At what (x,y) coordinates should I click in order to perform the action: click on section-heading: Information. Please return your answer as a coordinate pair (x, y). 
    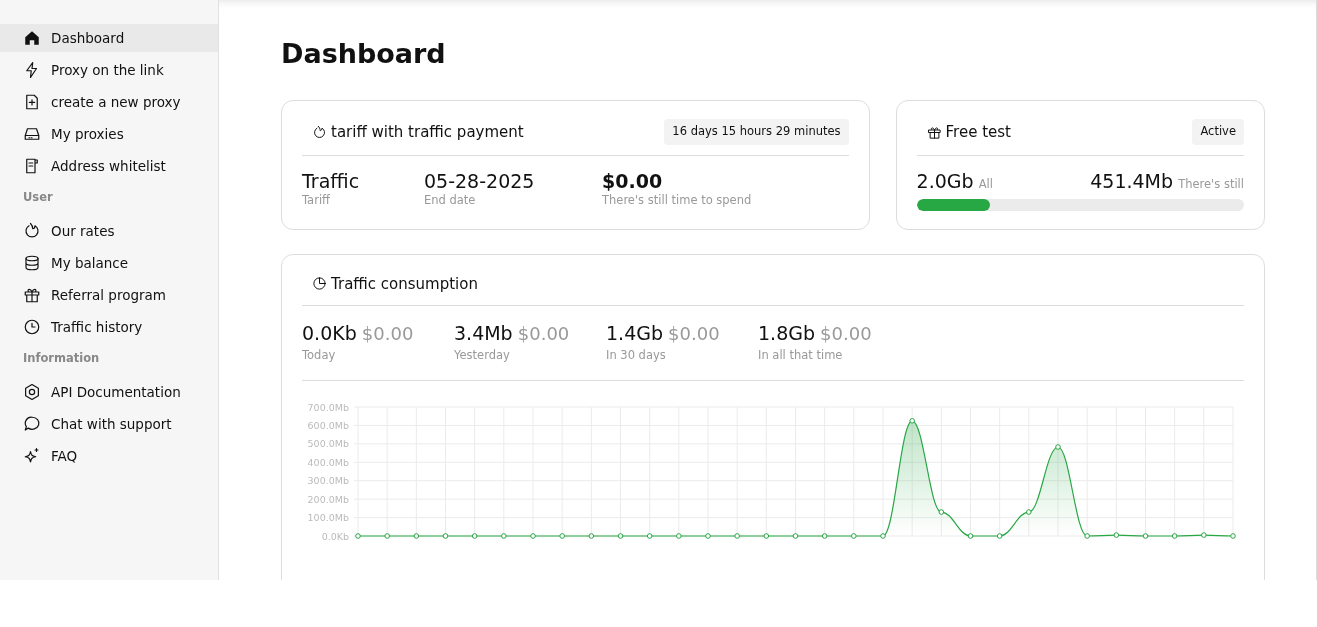
    Looking at the image, I should click on (61, 358).